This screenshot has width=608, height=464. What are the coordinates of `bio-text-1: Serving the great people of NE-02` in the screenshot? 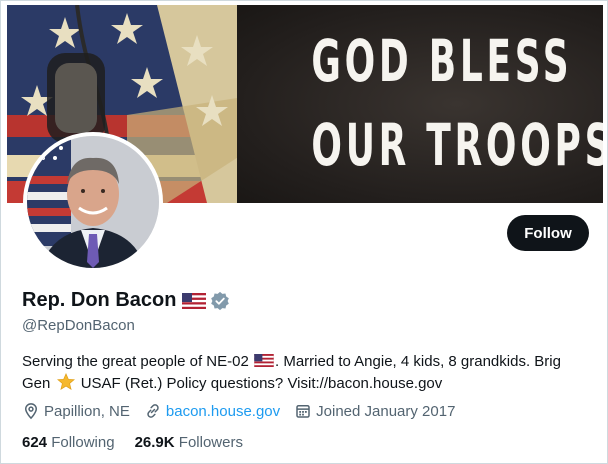 It's located at (137, 361).